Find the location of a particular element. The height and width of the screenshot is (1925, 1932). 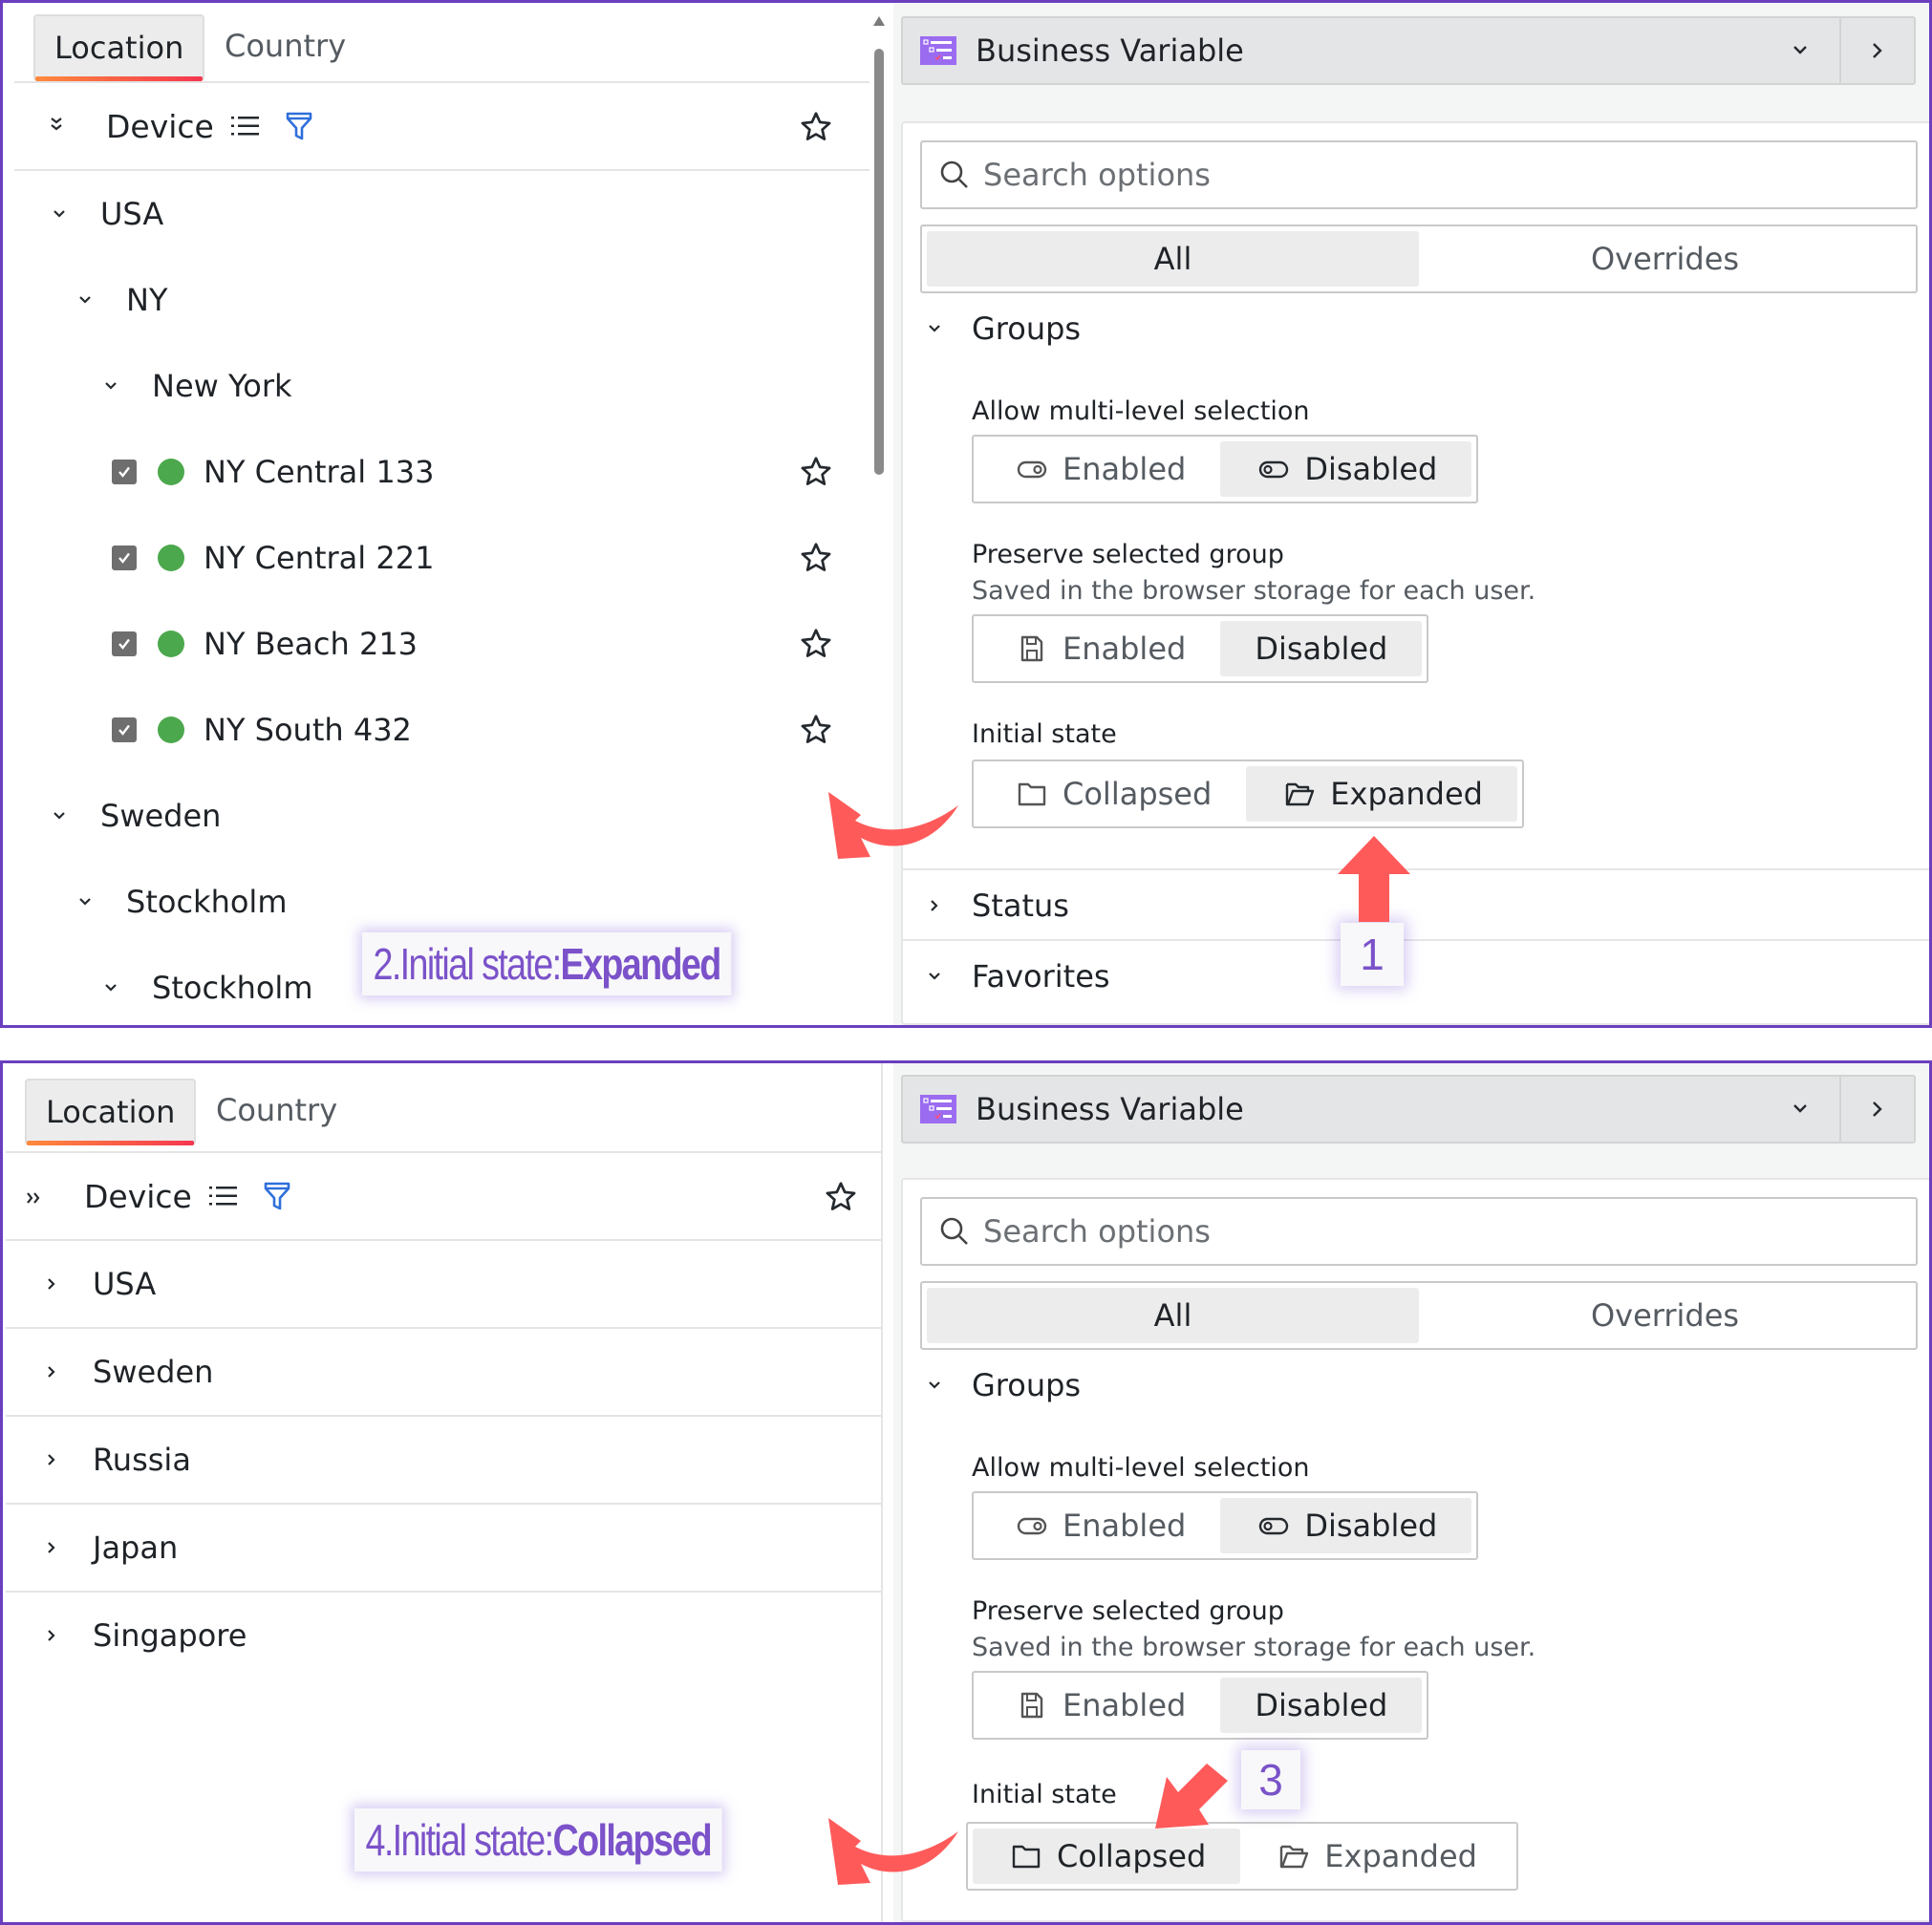

tree-item: Japan is located at coordinates (443, 1549).